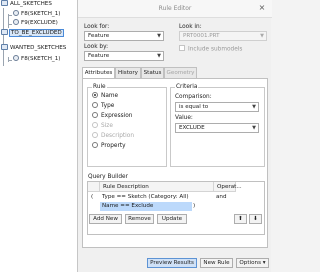 This screenshot has height=272, width=320. I want to click on move-up-icon: ⬆, so click(240, 219).